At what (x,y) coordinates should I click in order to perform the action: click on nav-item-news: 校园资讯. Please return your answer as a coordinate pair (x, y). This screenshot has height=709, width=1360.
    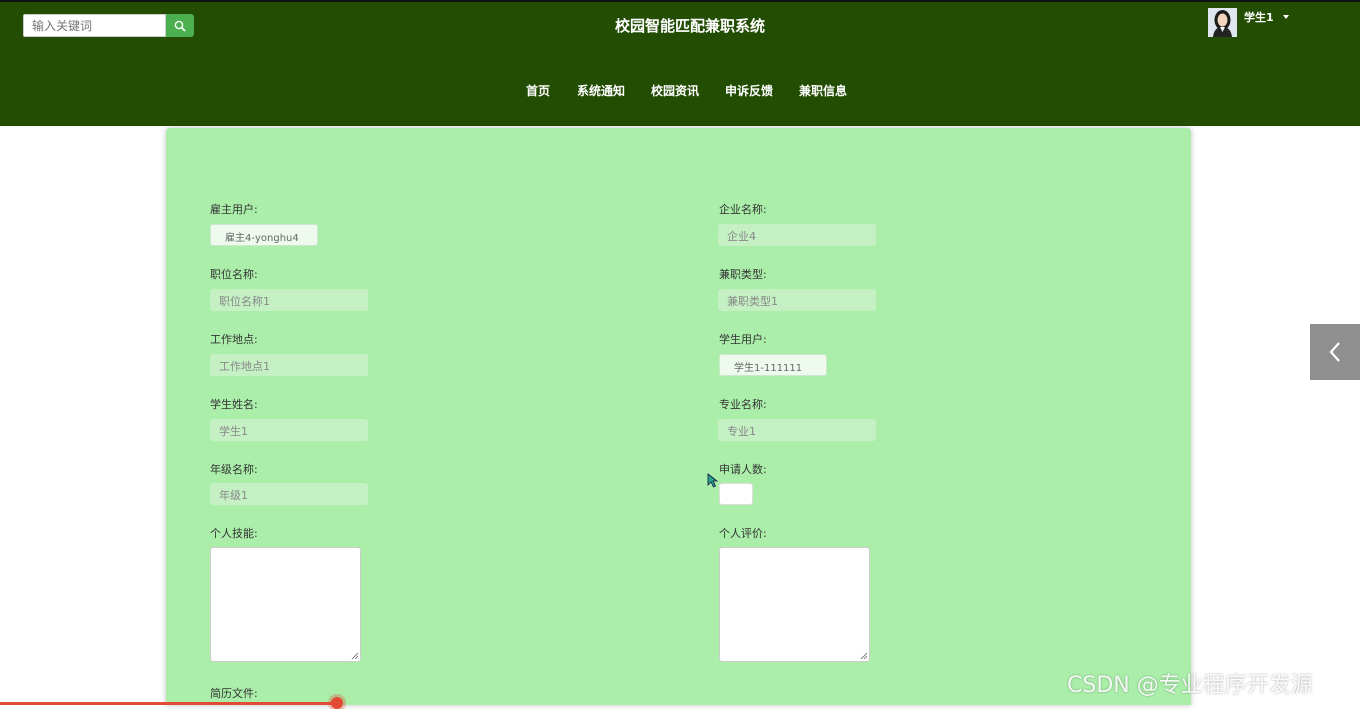
    Looking at the image, I should click on (675, 90).